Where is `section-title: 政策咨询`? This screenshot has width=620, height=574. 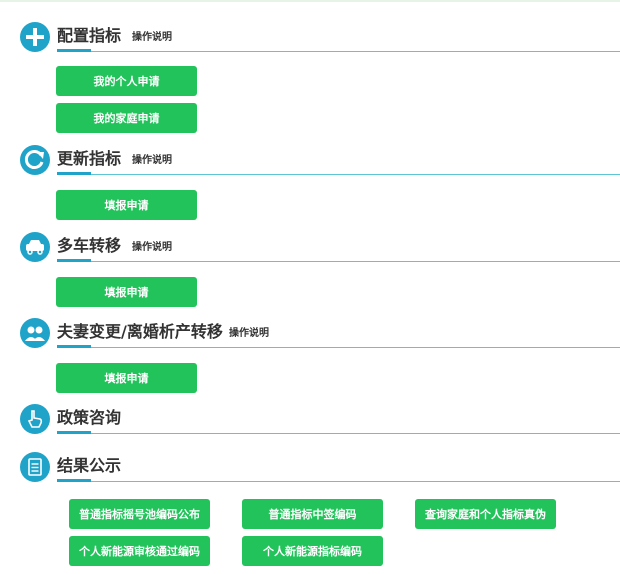 section-title: 政策咨询 is located at coordinates (89, 418).